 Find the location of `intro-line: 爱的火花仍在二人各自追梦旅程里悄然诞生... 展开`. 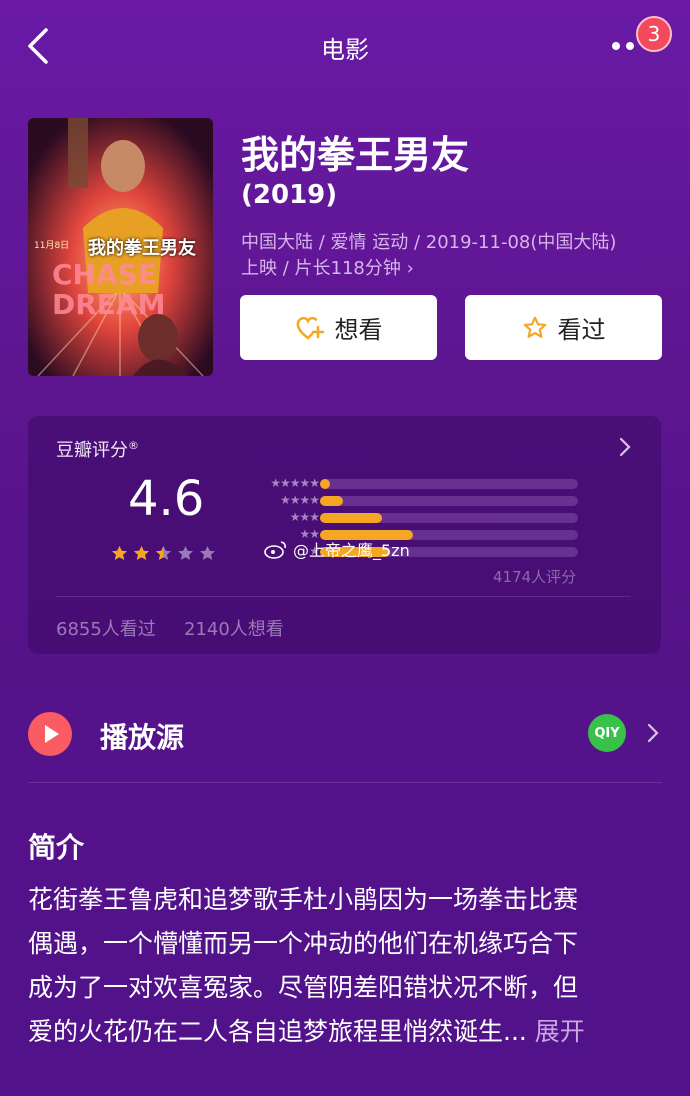

intro-line: 爱的火花仍在二人各自追梦旅程里悄然诞生... 展开 is located at coordinates (348, 1032).